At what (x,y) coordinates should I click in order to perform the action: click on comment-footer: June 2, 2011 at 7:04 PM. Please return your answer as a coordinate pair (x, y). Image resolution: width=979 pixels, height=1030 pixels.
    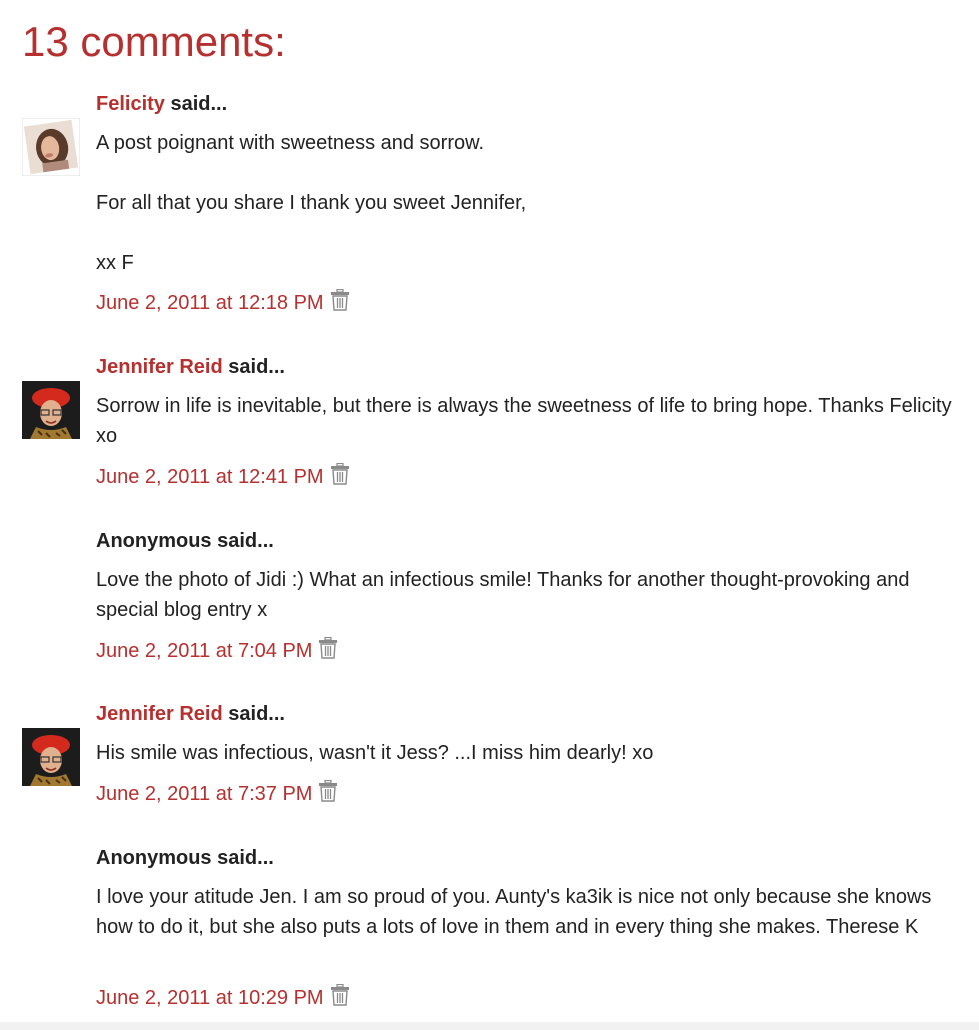
    Looking at the image, I should click on (217, 650).